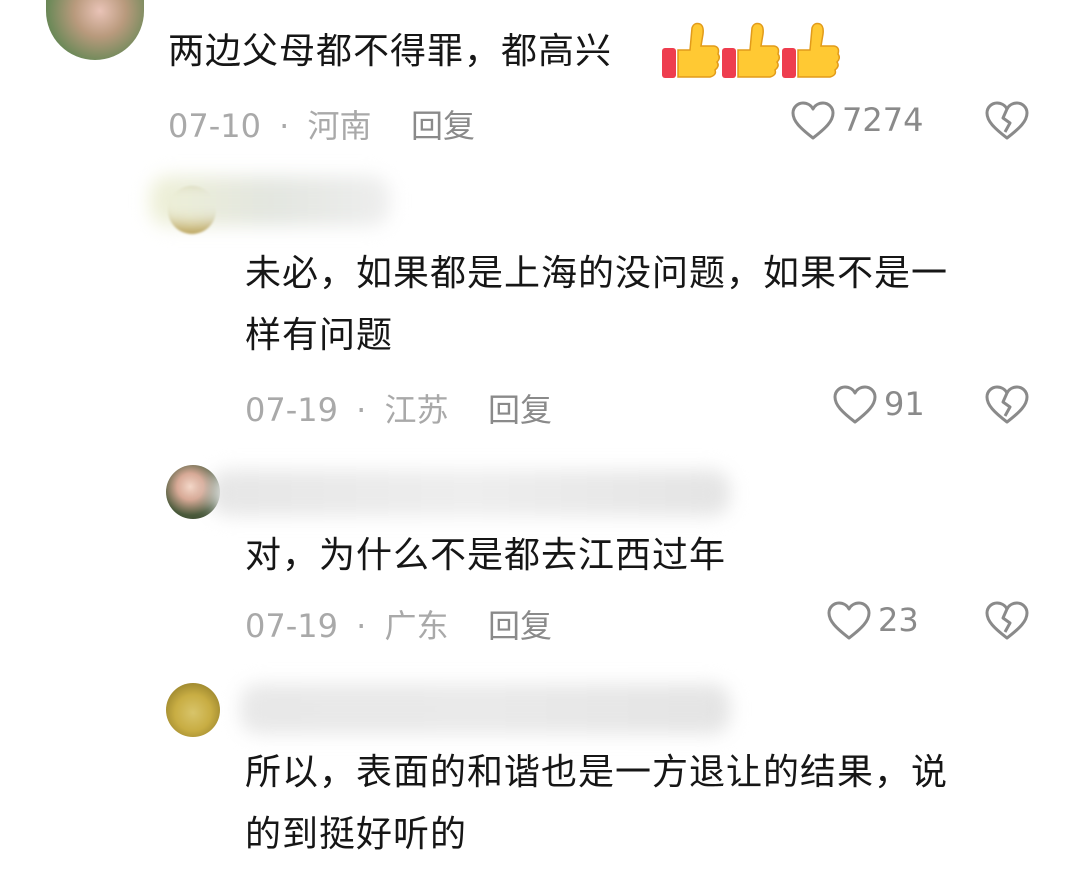 This screenshot has height=869, width=1080. I want to click on comment-location: 河南, so click(339, 126).